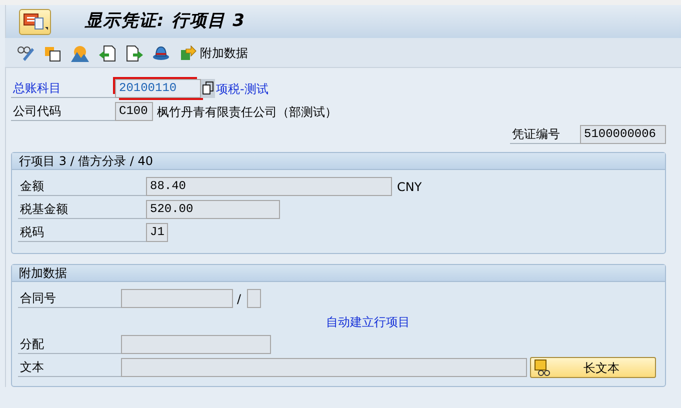  Describe the element at coordinates (593, 367) in the screenshot. I see `long-text-button: 长文本` at that location.